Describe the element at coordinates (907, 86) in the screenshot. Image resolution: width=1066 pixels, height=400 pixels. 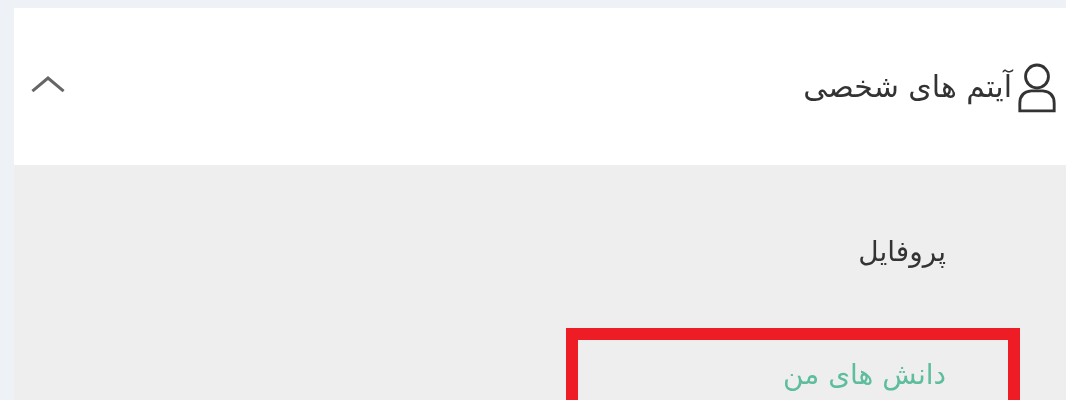
I see `section-title: آیتم های شخصی` at that location.